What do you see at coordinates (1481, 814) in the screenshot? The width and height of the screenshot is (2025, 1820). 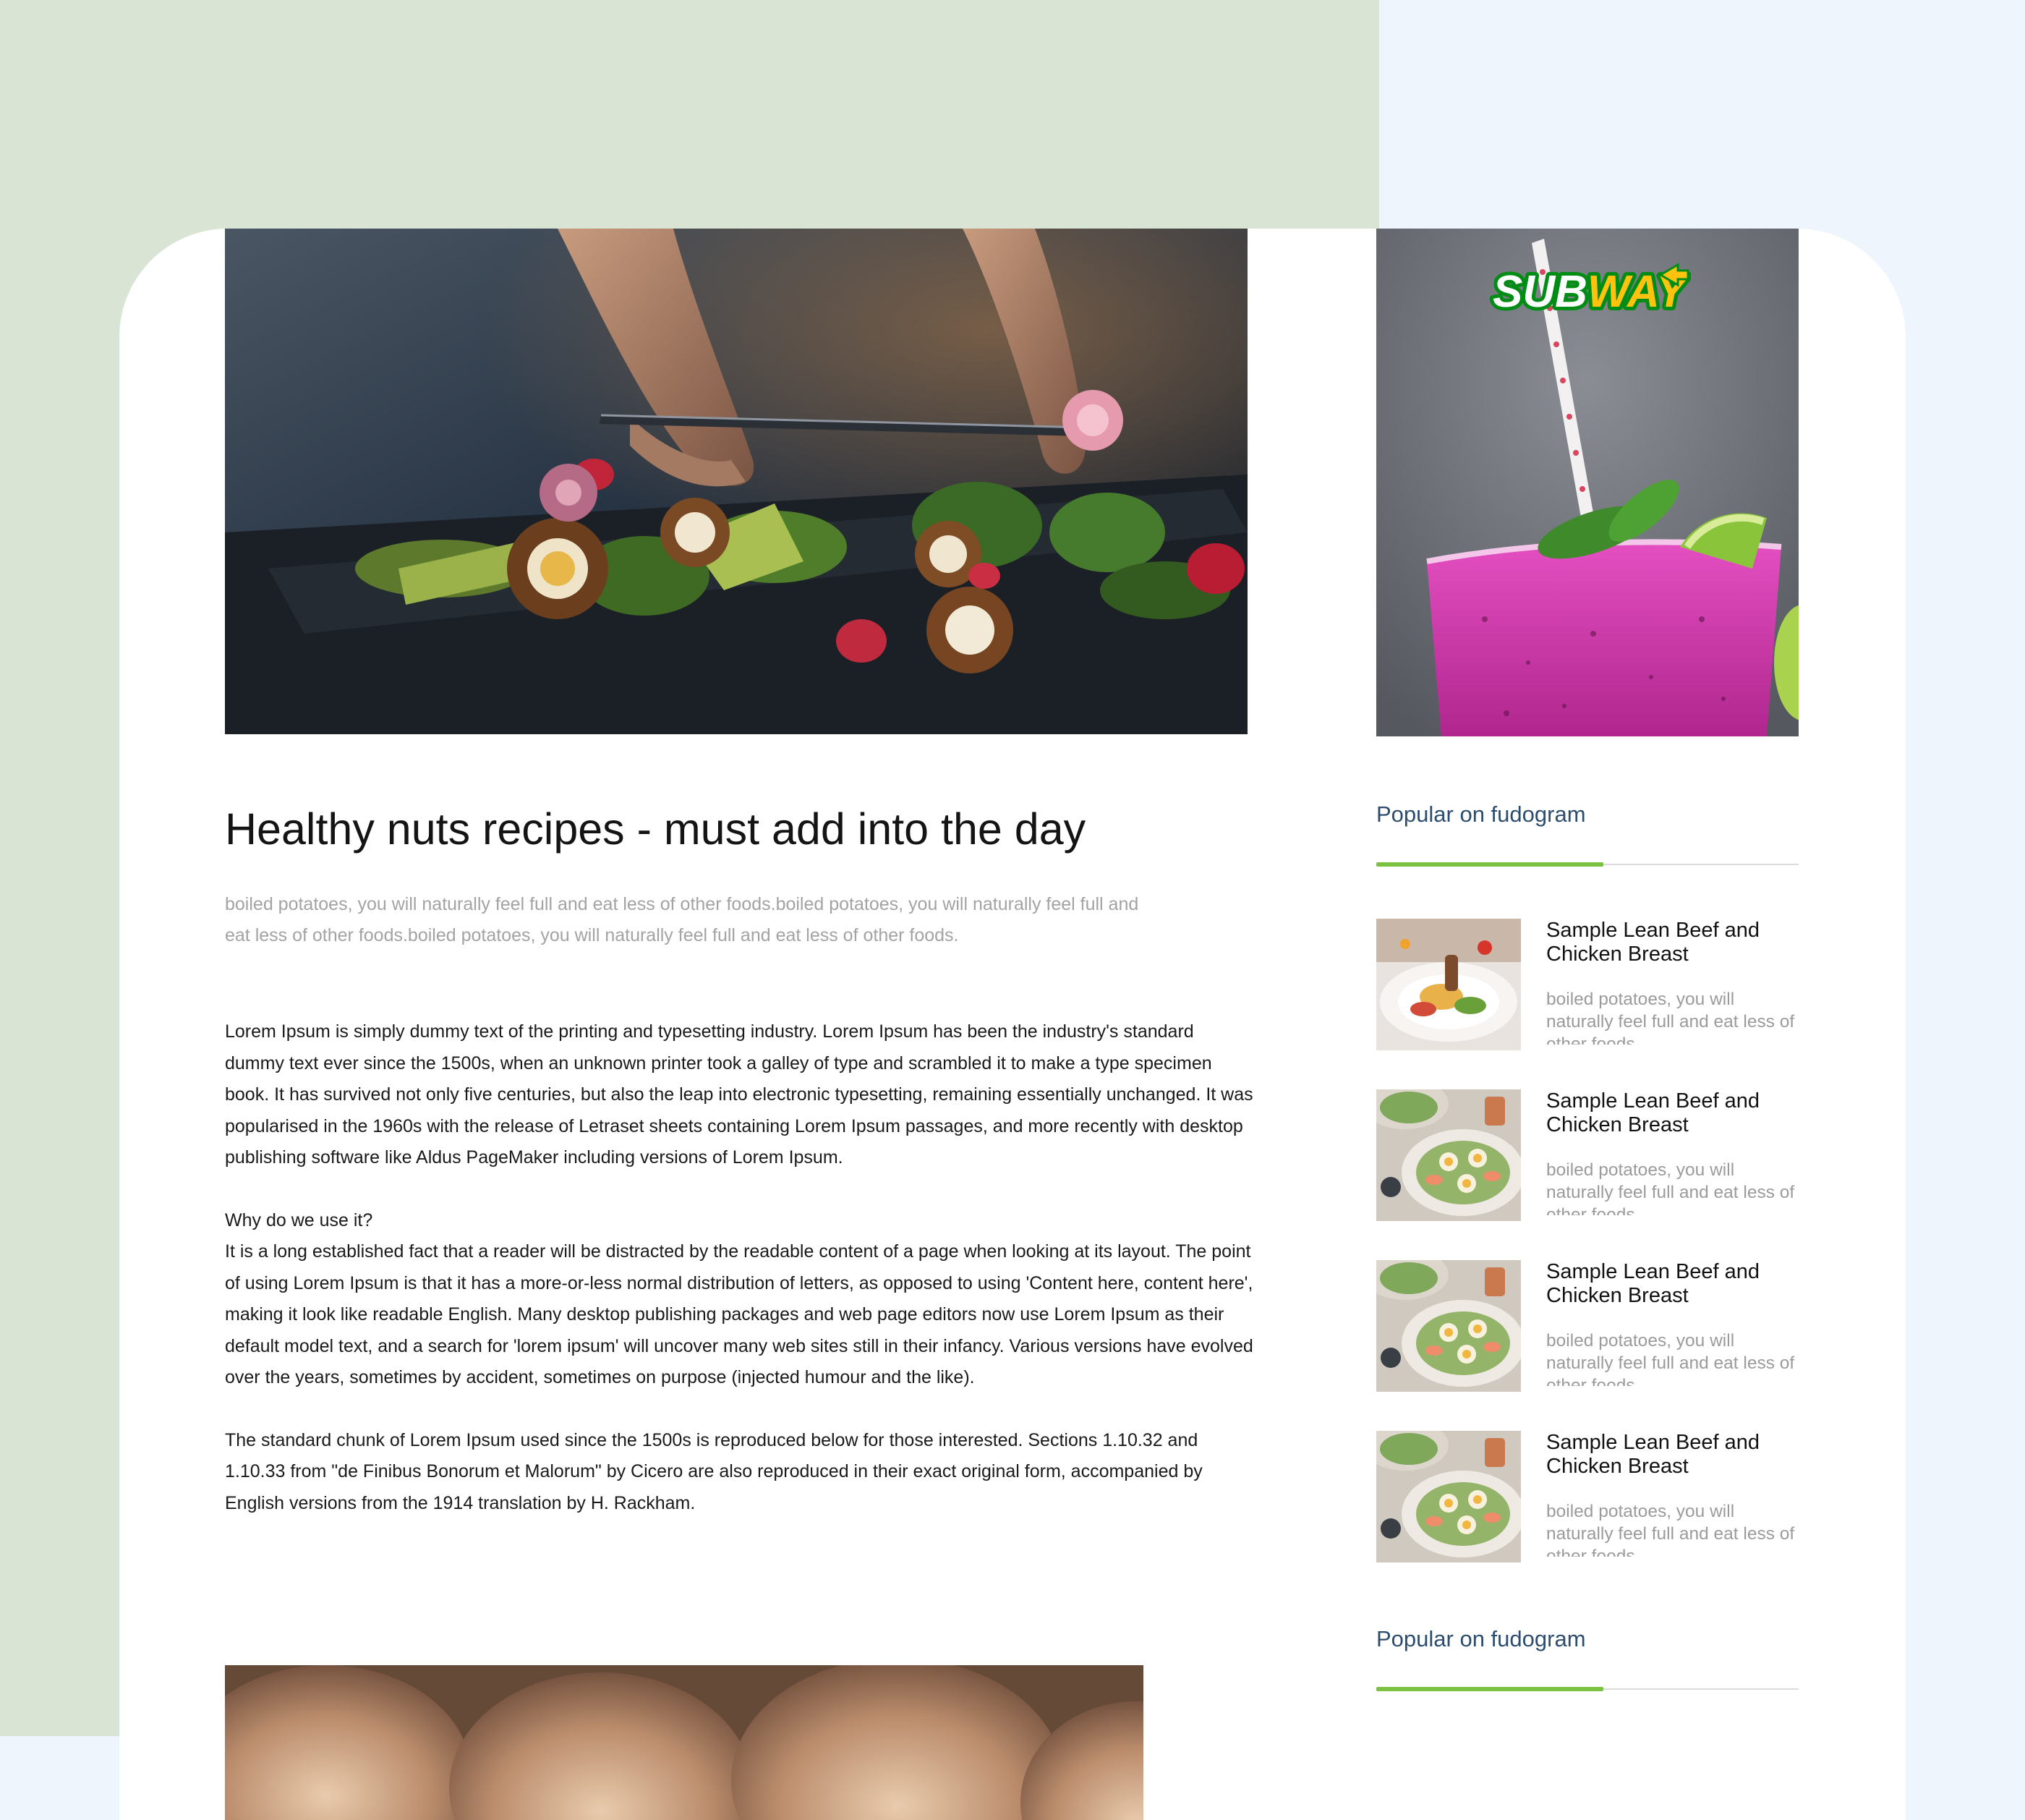 I see `popular-section-title: Popular on fudogram` at bounding box center [1481, 814].